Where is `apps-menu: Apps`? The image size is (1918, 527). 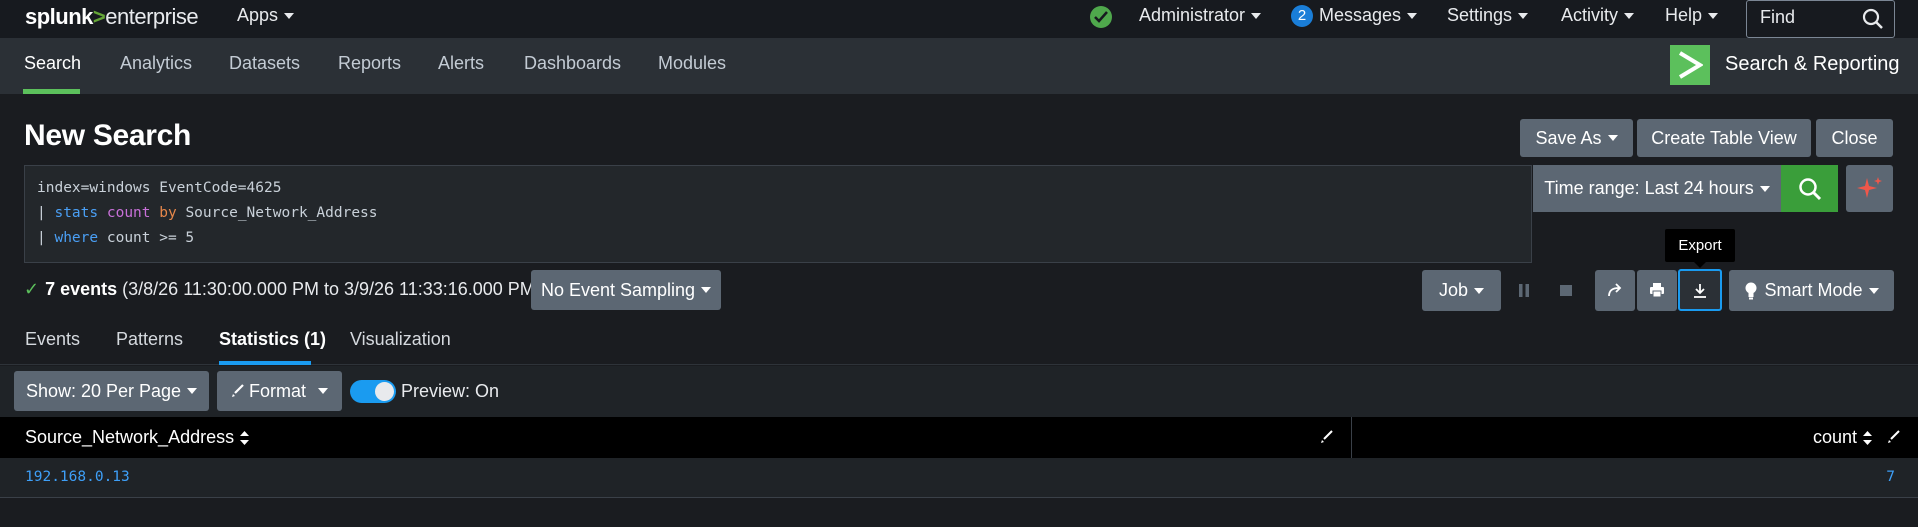 apps-menu: Apps is located at coordinates (266, 15).